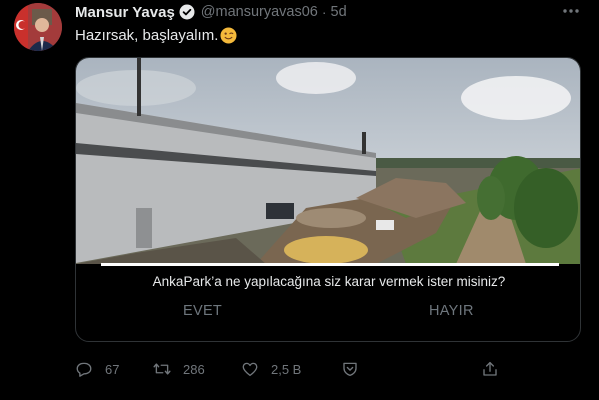 The width and height of the screenshot is (599, 400). I want to click on retweet-button: 286, so click(179, 369).